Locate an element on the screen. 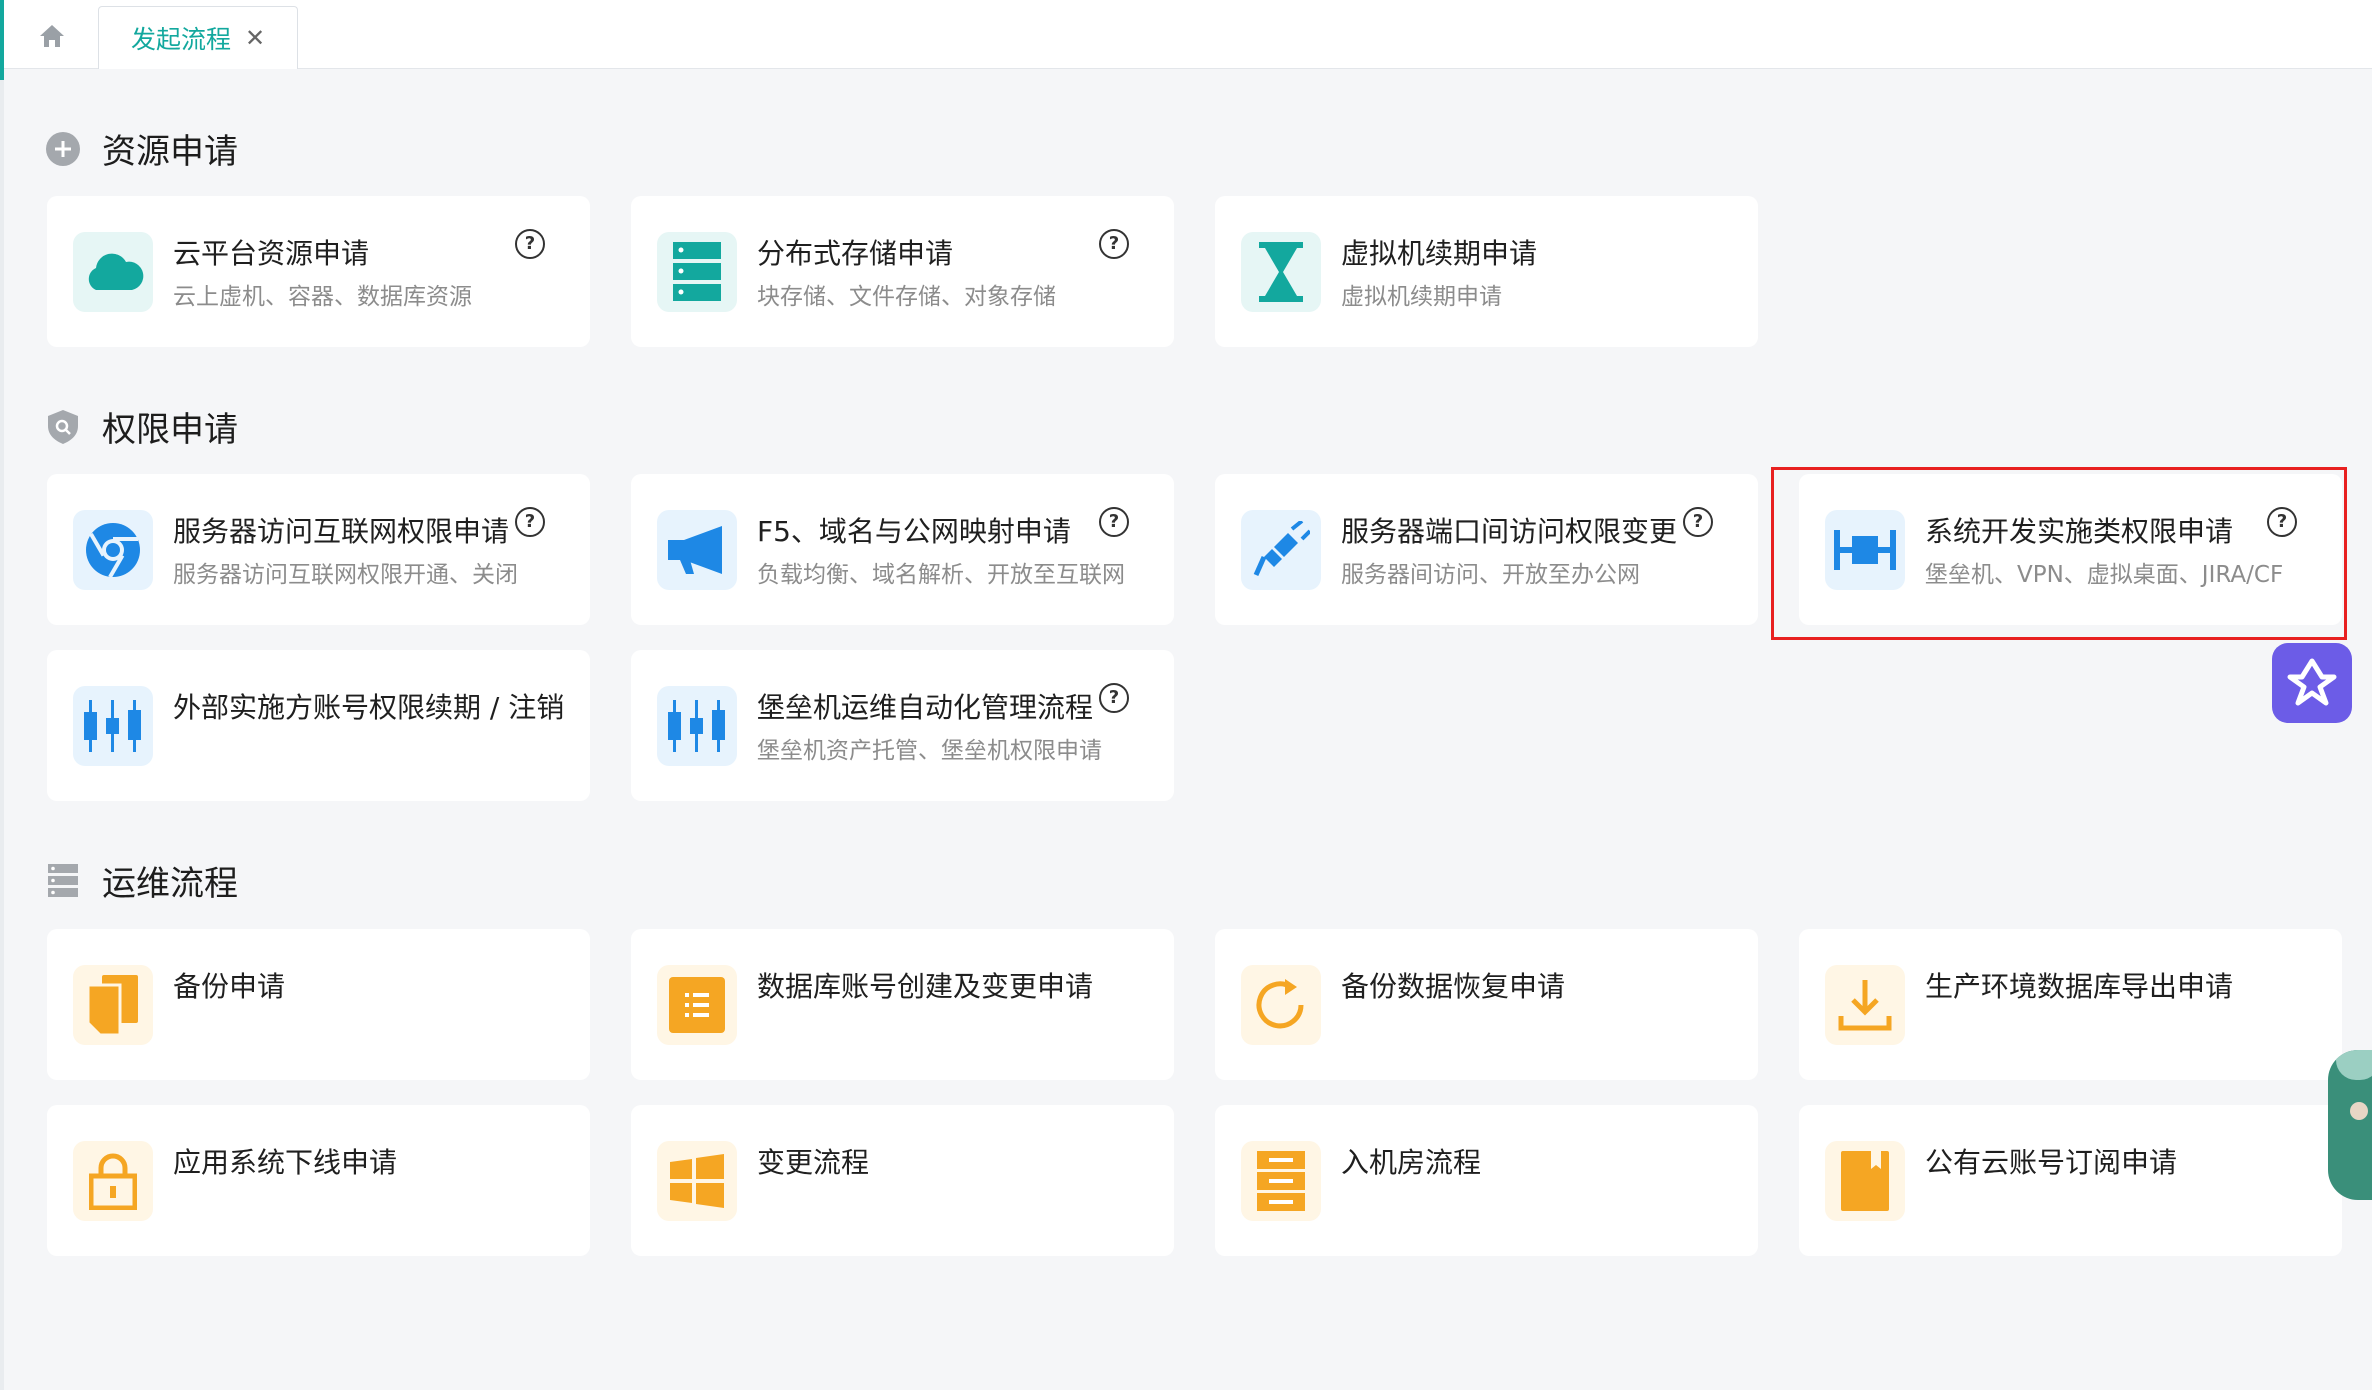 This screenshot has height=1390, width=2372. card-title: 虚拟机续期申请 is located at coordinates (1439, 253).